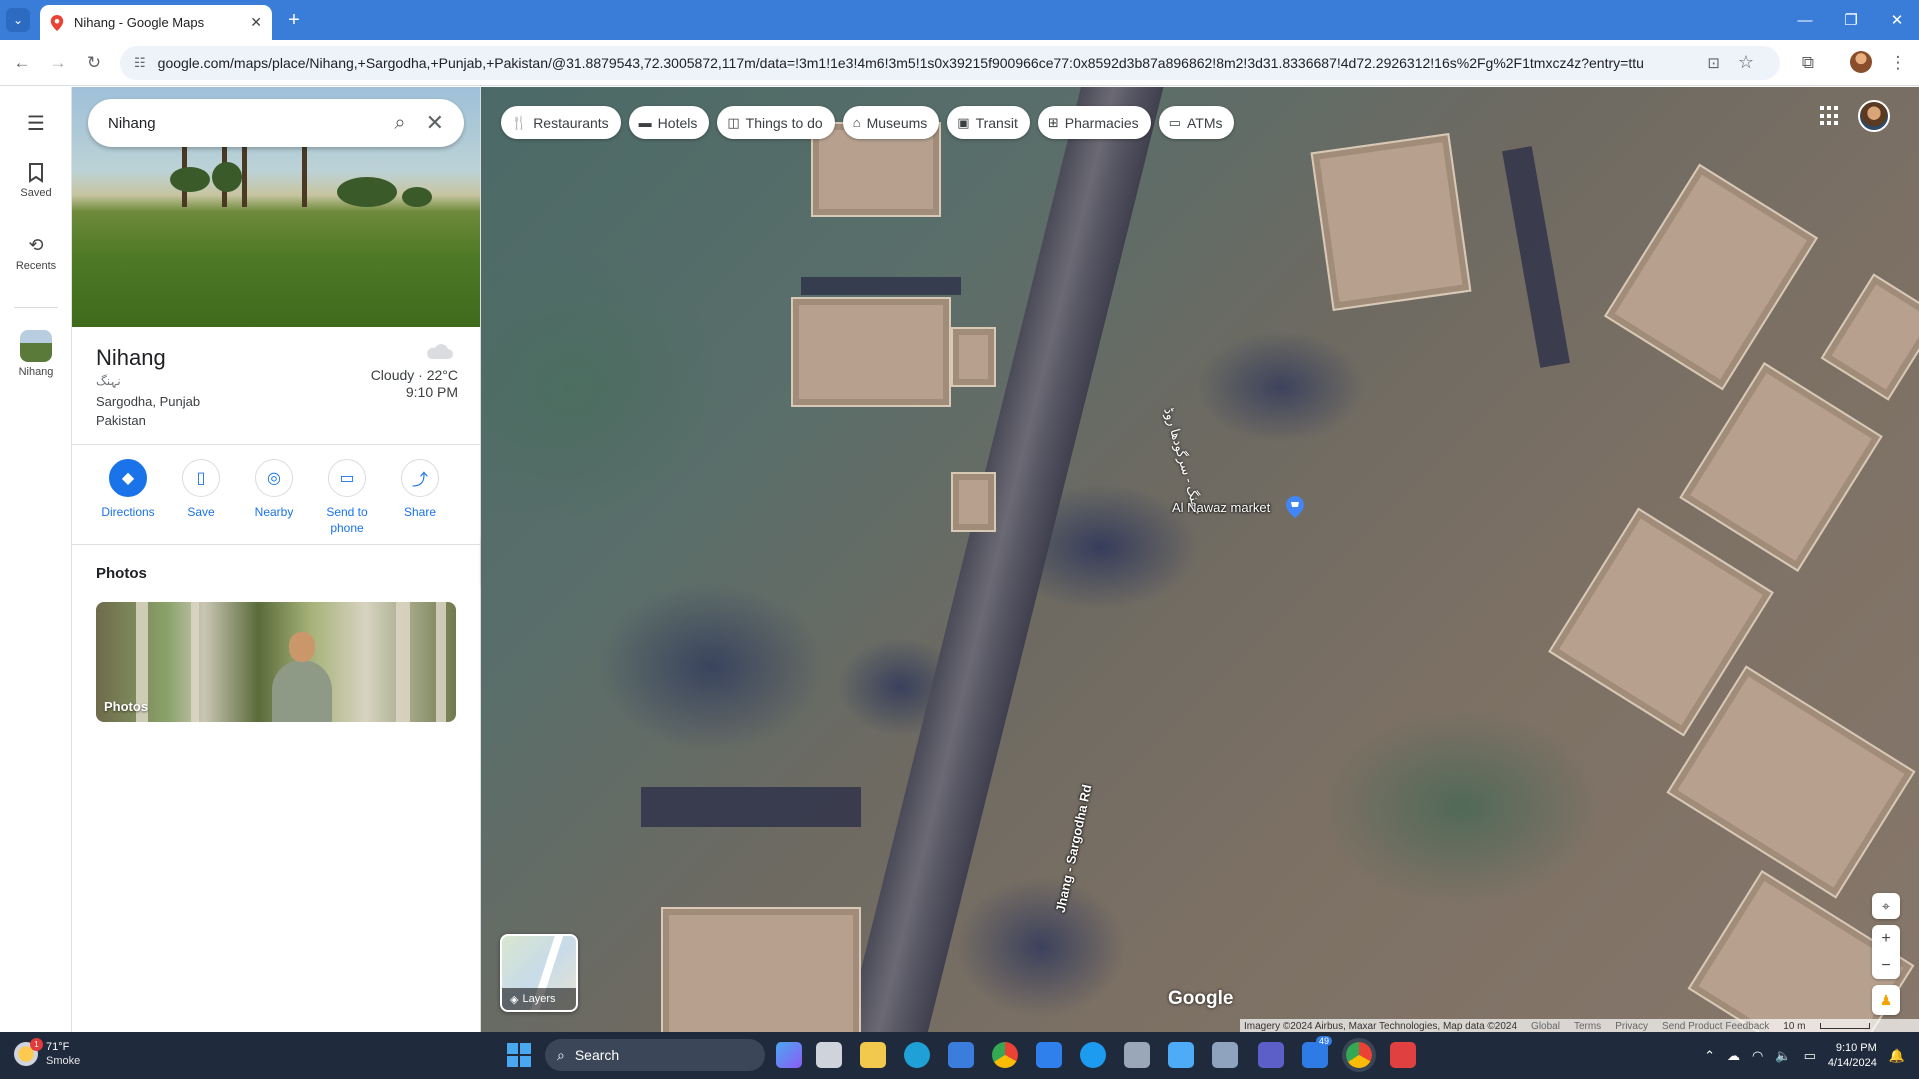 The image size is (1919, 1079). I want to click on my-location-icon: ⌖, so click(1886, 906).